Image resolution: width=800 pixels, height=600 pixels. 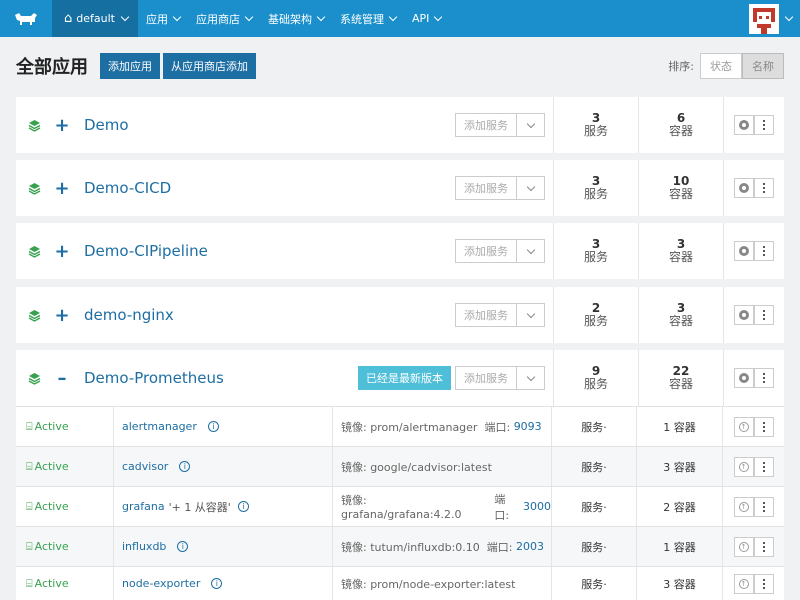 I want to click on stack-row: + Demo-CIPipeline 添加服务 3 服务 3 容器, so click(x=400, y=251).